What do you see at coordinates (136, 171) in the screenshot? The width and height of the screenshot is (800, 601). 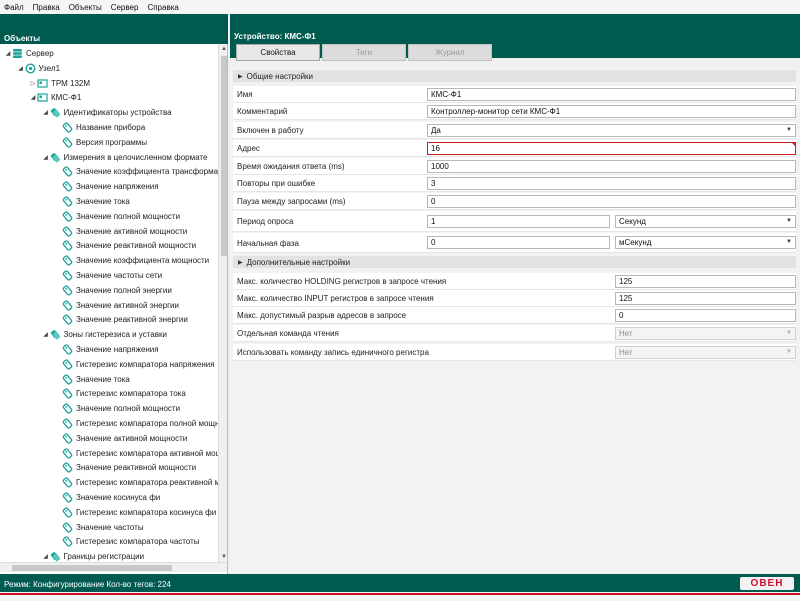 I see `tree-item: Значение коэффициента трансформации` at bounding box center [136, 171].